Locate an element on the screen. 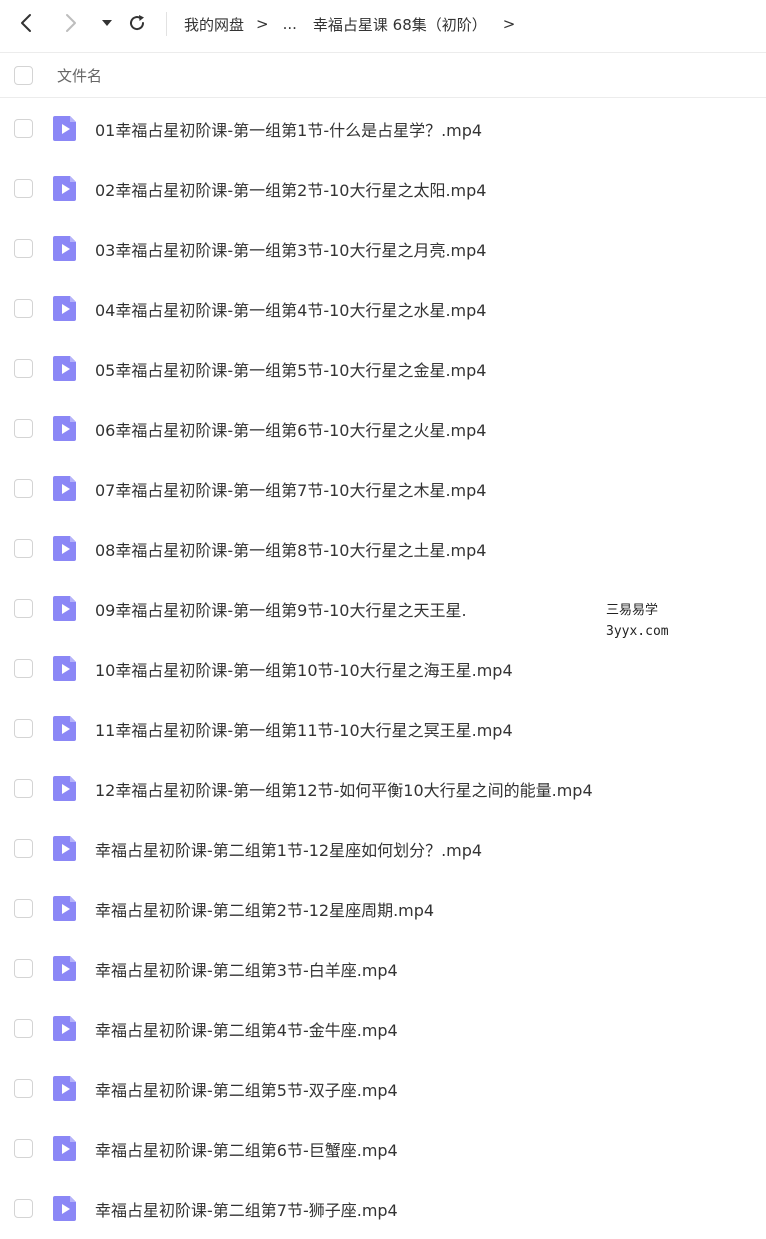 The width and height of the screenshot is (766, 1239). toolbar: 我的网盘 > ... 幸福占星课 68集（初阶） > is located at coordinates (383, 25).